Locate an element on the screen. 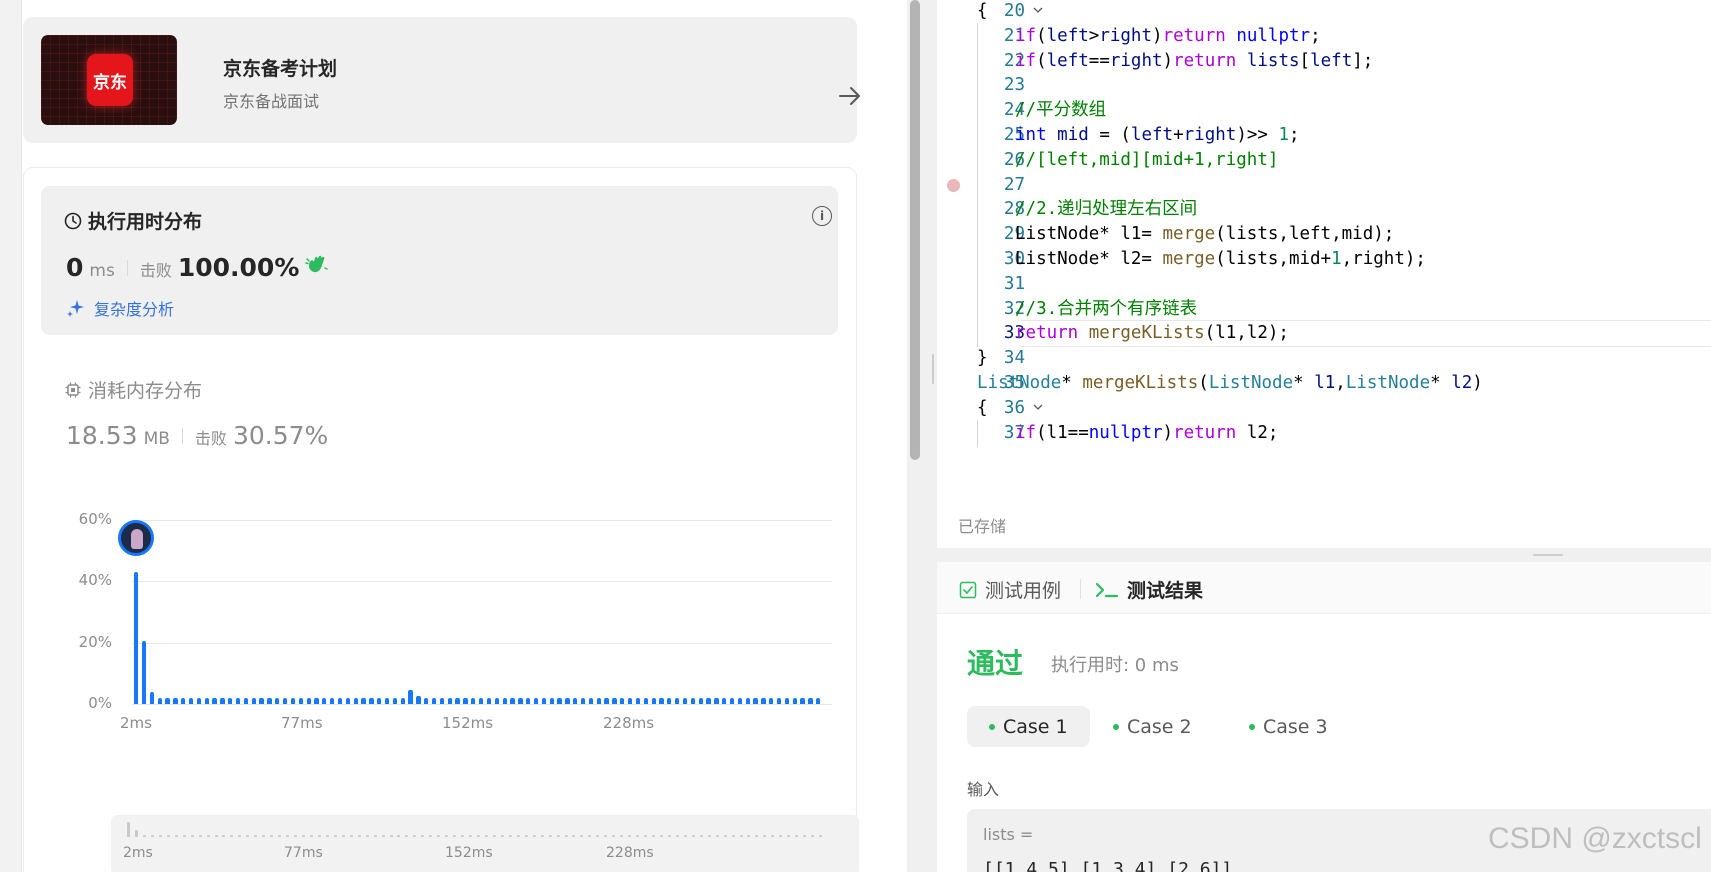  fold-chevron-icon is located at coordinates (1038, 10).